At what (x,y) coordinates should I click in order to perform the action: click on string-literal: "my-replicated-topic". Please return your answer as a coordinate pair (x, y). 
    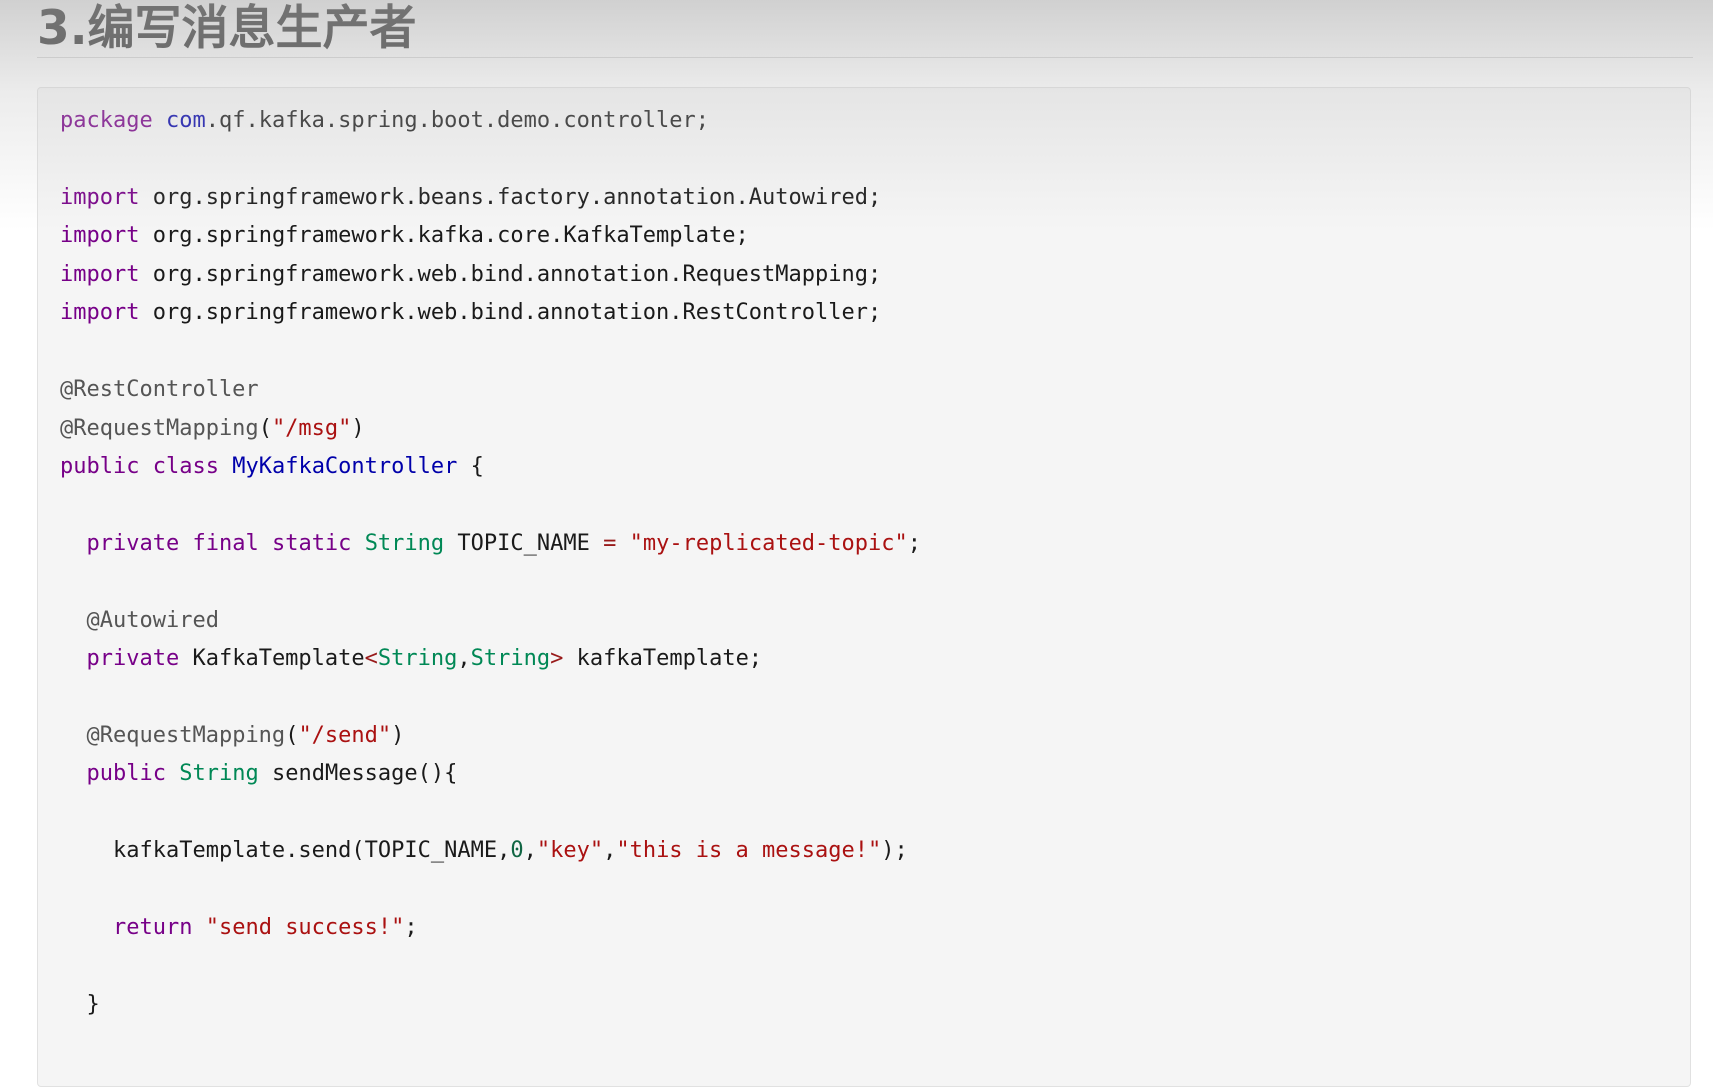
    Looking at the image, I should click on (768, 543).